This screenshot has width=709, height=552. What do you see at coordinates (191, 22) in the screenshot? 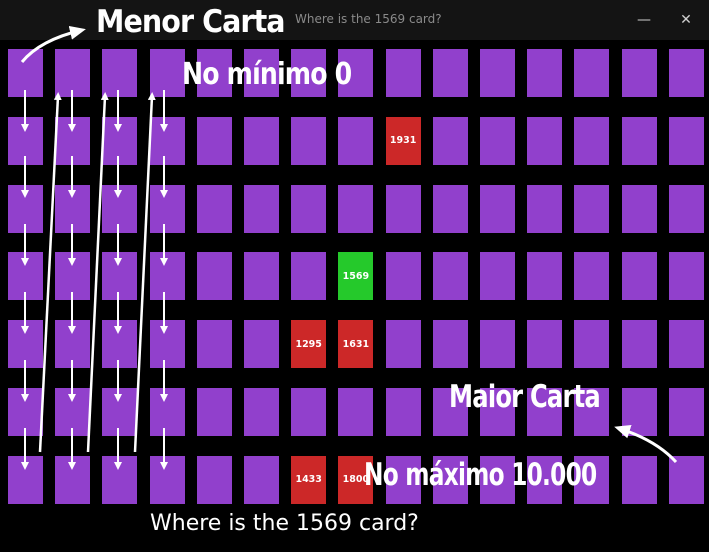
I see `annotation-menor-carta: Menor Carta` at bounding box center [191, 22].